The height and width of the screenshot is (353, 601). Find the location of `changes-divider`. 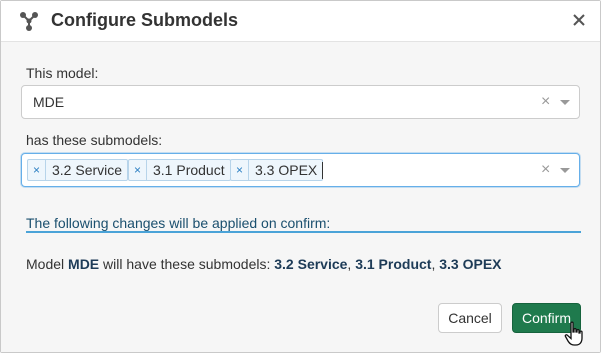

changes-divider is located at coordinates (303, 232).